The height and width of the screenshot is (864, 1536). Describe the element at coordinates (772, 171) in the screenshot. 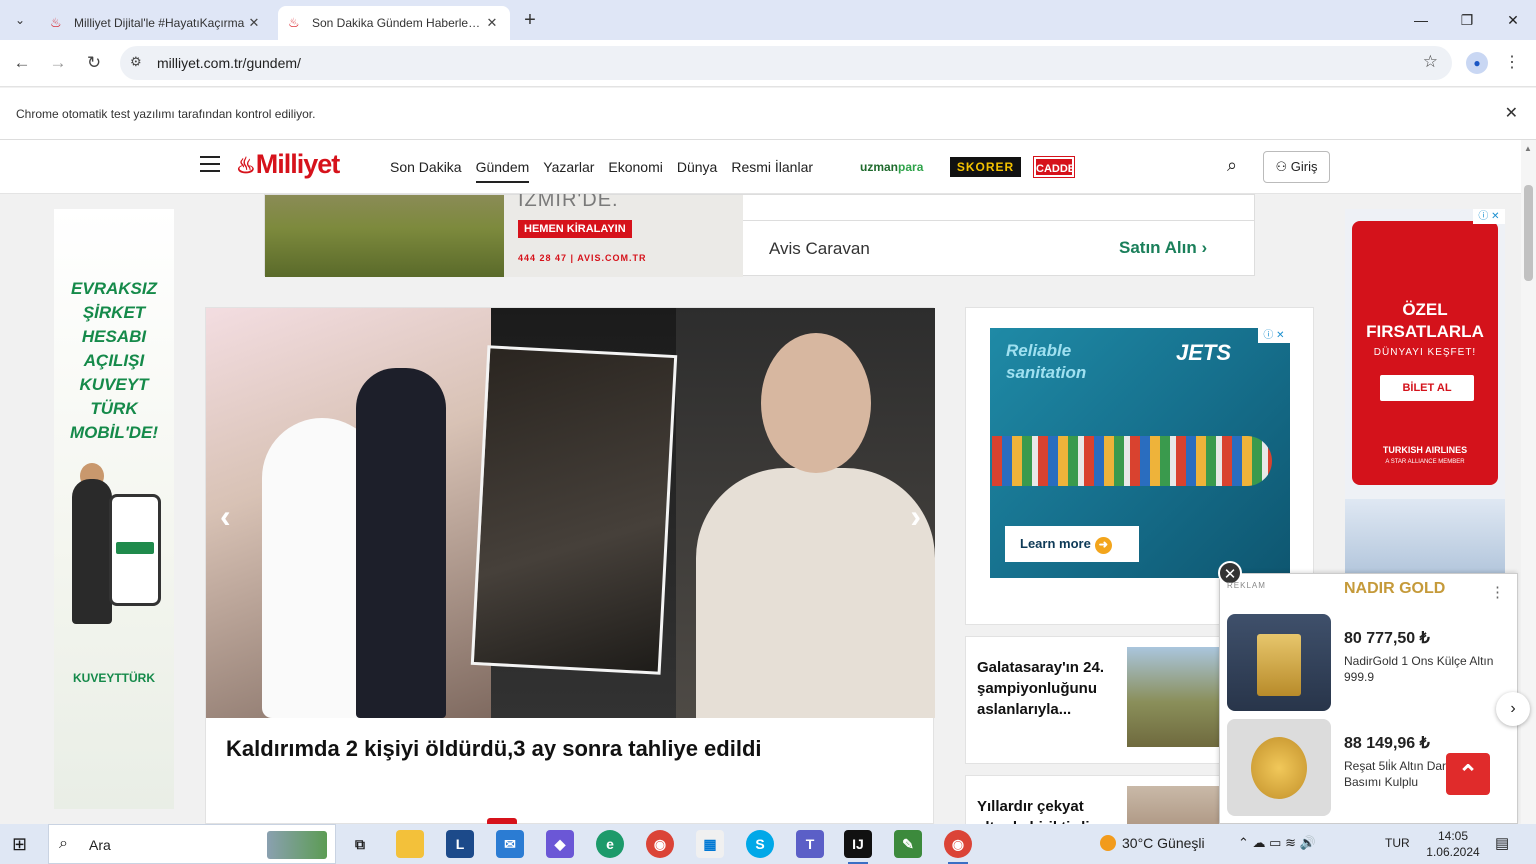

I see `nav-resmi-ilanlar: Resmi İlanlar` at that location.